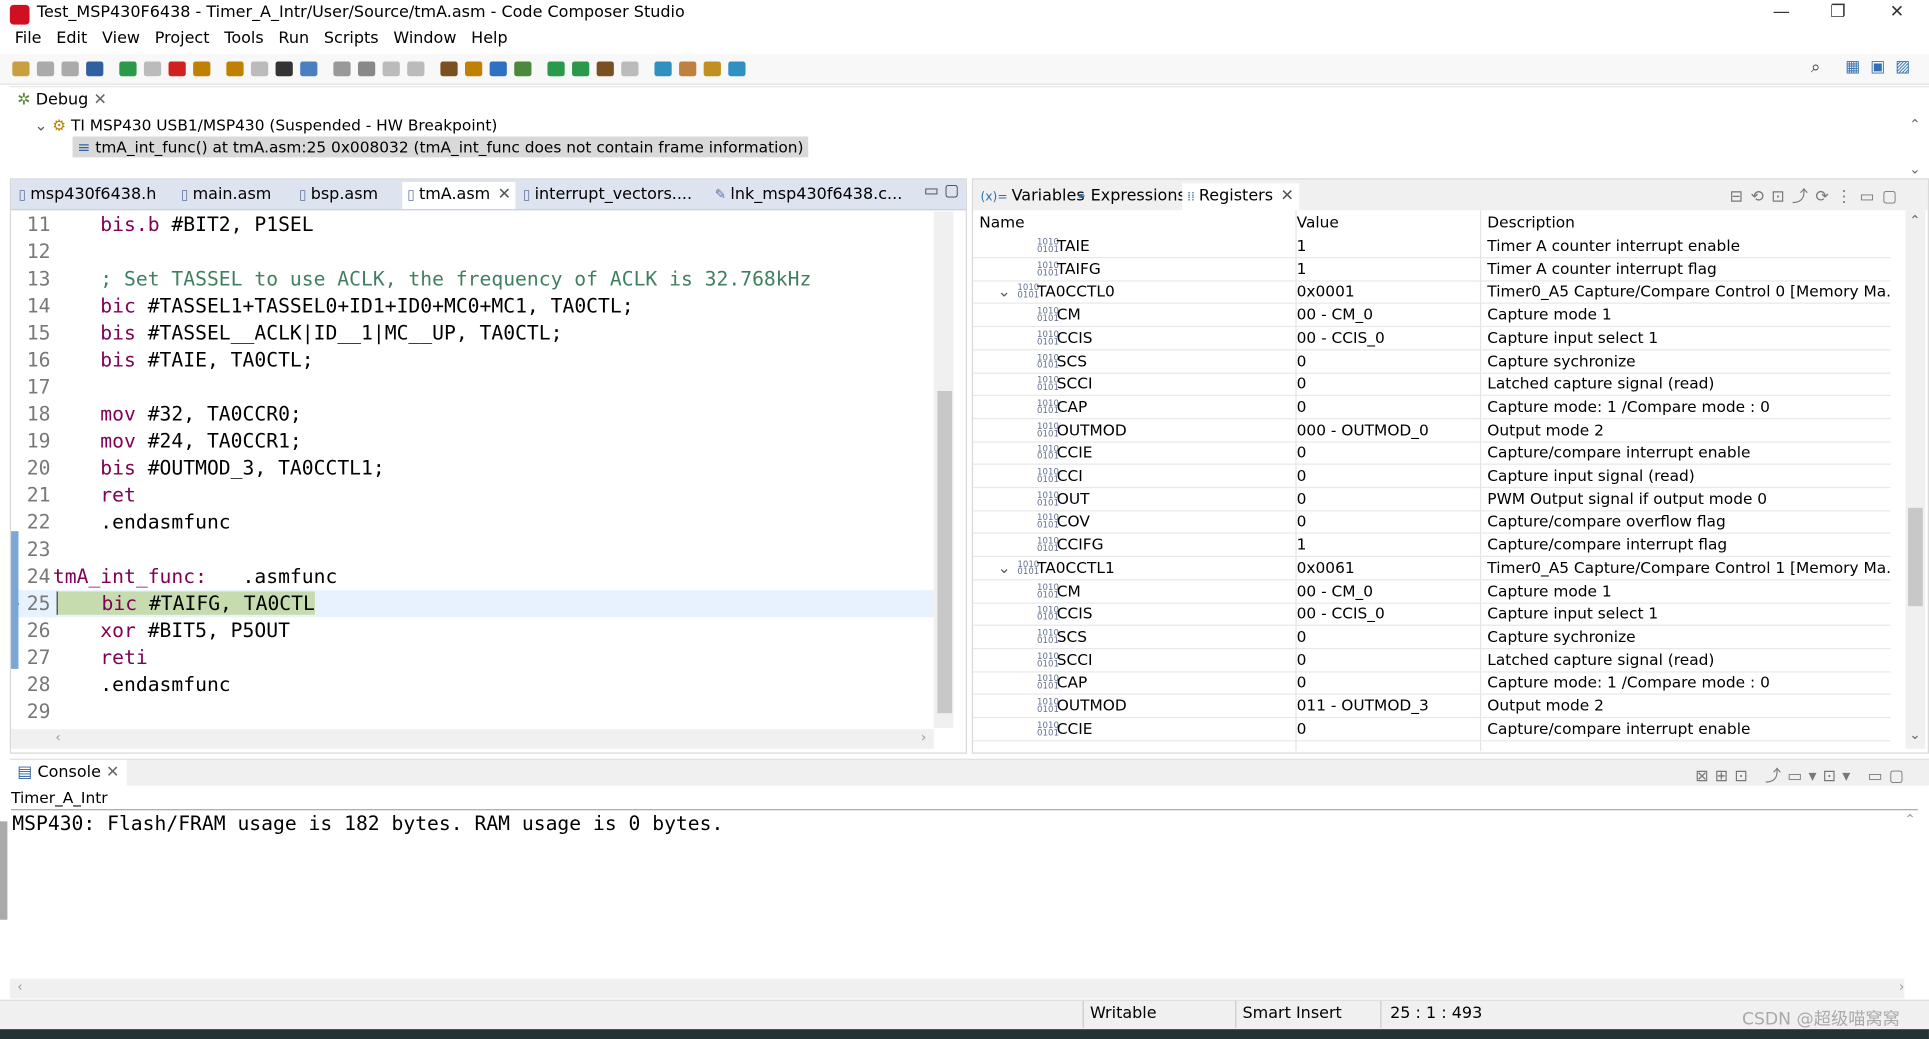 This screenshot has width=1929, height=1039. What do you see at coordinates (472, 441) in the screenshot?
I see `code-line: 19 mov #24, TA0CCR1;` at bounding box center [472, 441].